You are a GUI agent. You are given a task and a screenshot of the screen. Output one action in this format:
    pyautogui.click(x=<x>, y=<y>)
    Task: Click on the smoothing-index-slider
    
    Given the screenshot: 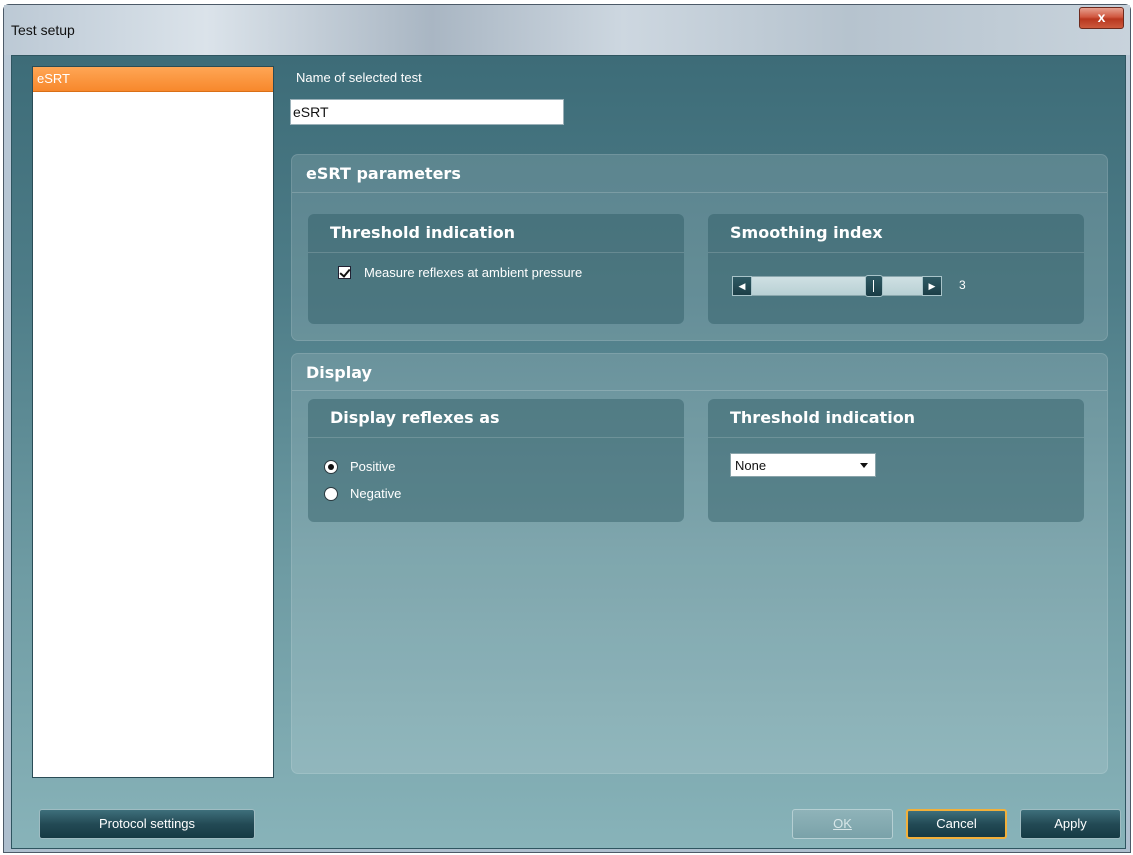 What is the action you would take?
    pyautogui.click(x=837, y=286)
    